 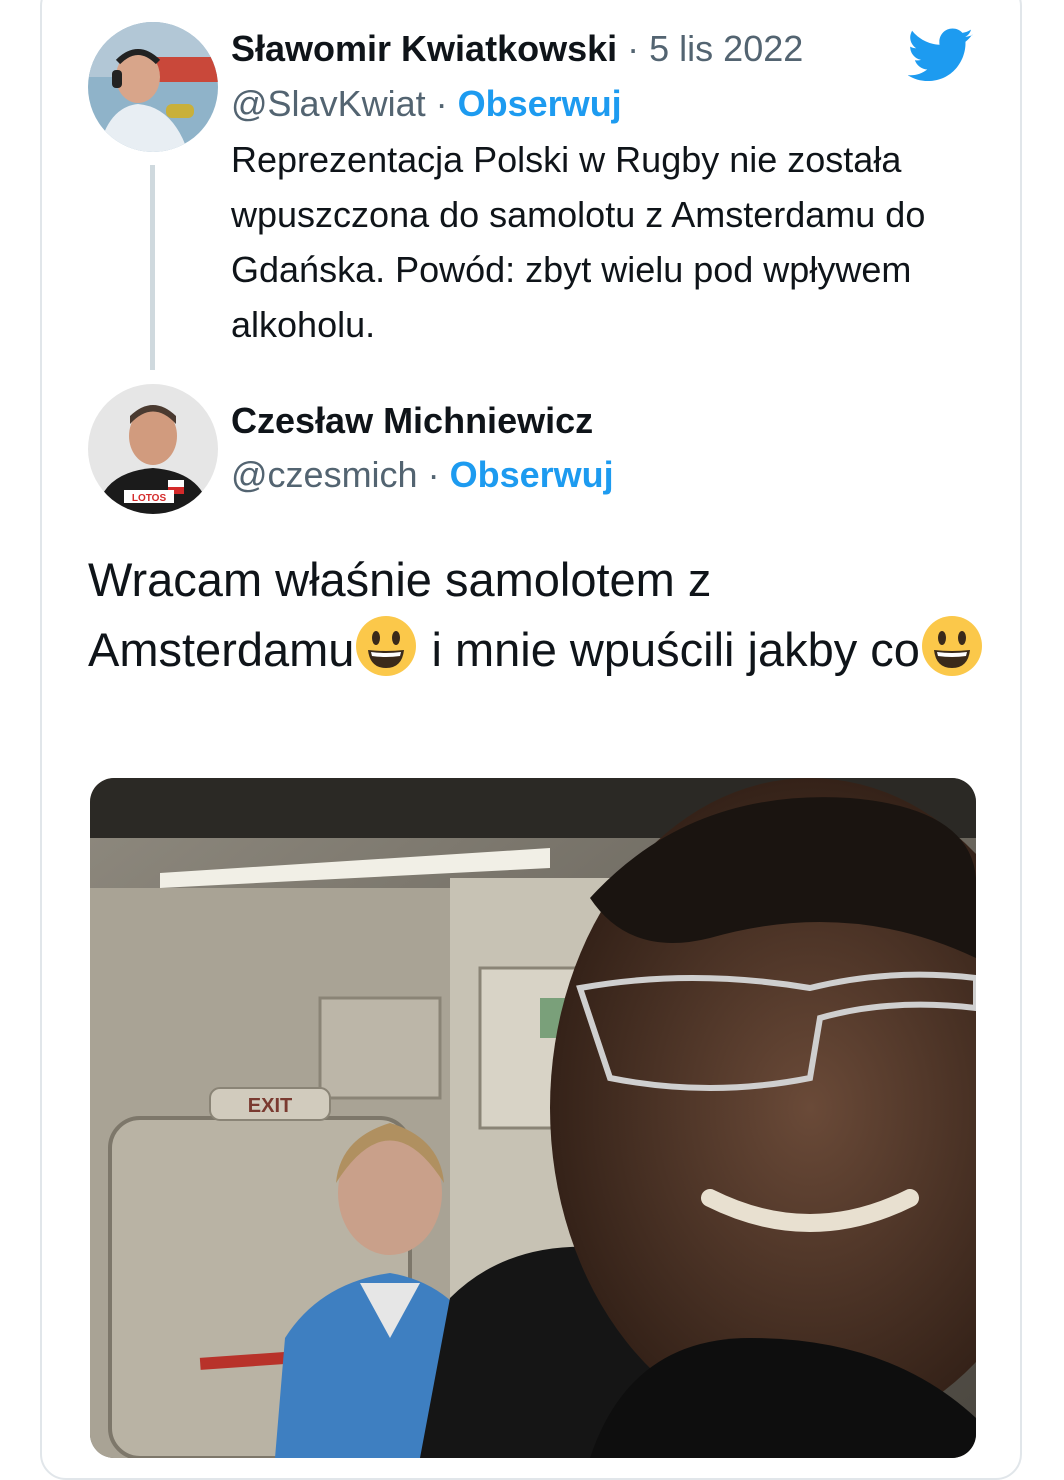 What do you see at coordinates (153, 449) in the screenshot?
I see `avatar-czeslaw-michniewicz: LOTOS` at bounding box center [153, 449].